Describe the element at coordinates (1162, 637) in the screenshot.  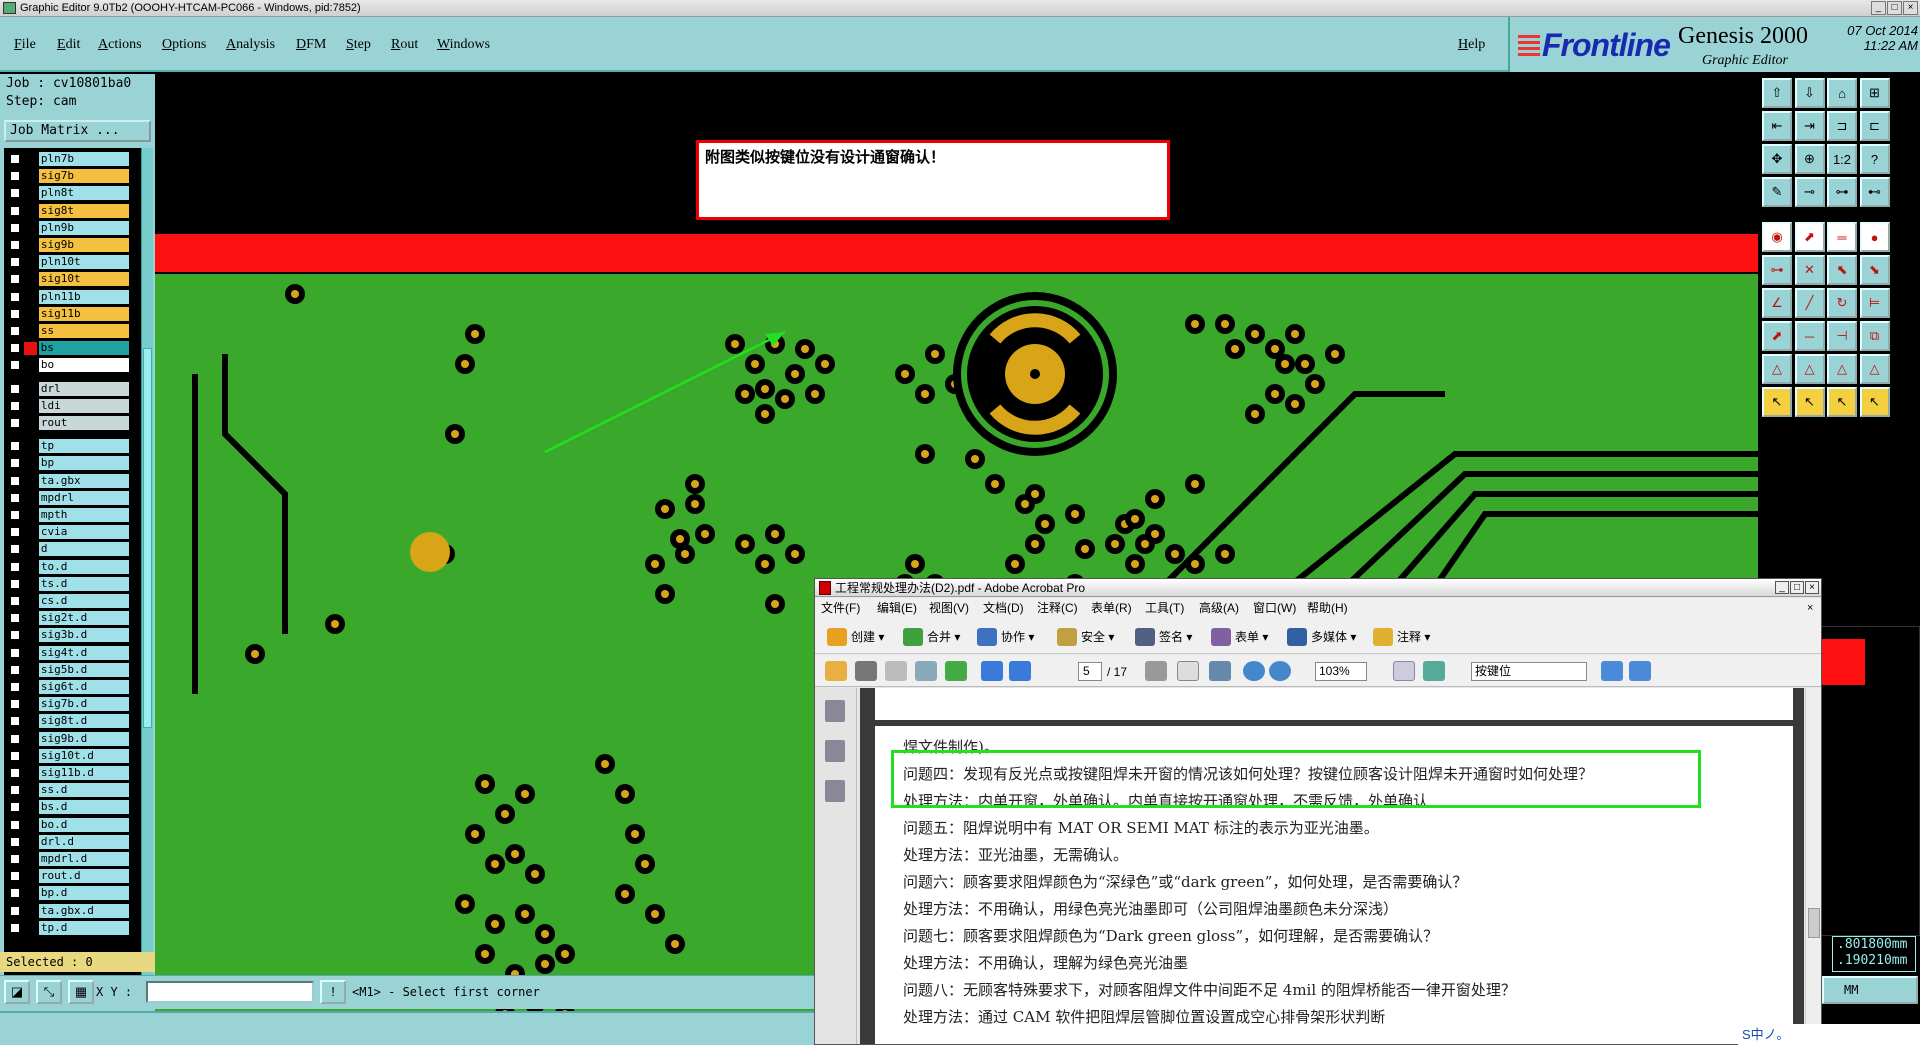
I see `sign-button: 签名 ▾` at that location.